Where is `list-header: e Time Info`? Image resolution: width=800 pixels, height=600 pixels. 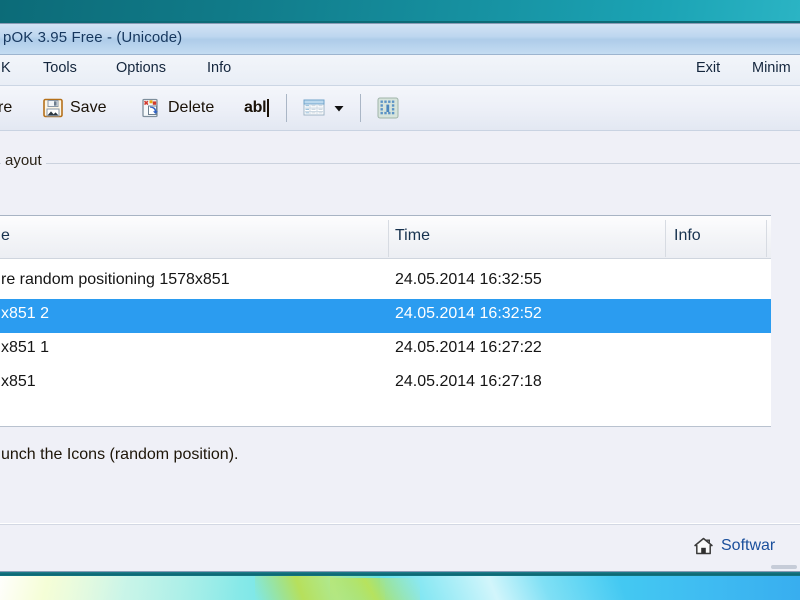
list-header: e Time Info is located at coordinates (385, 237).